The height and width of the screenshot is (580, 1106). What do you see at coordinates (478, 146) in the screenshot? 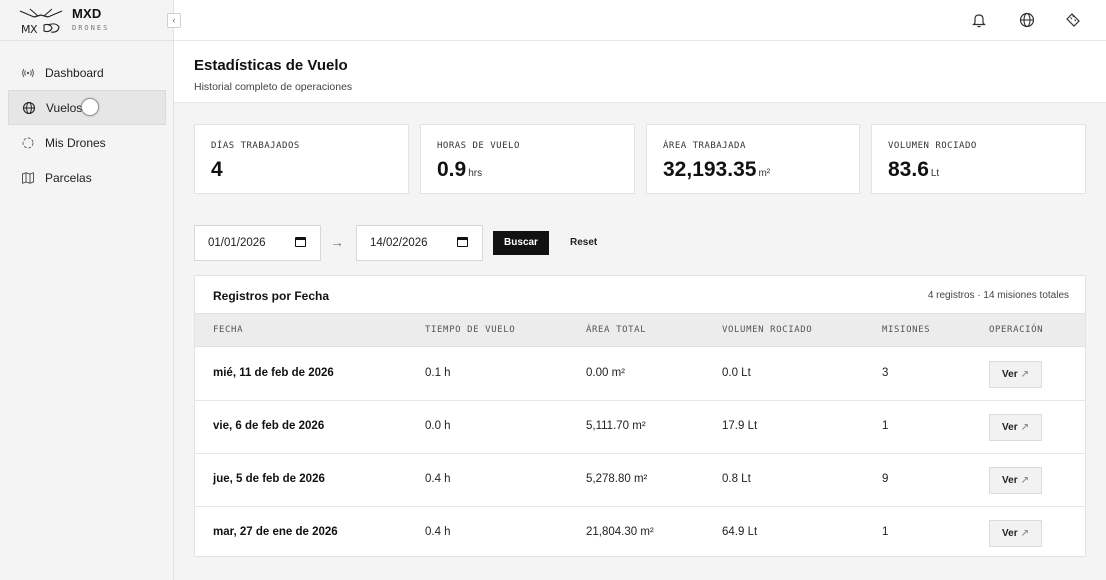
I see `stat-label: HORAS DE VUELO` at bounding box center [478, 146].